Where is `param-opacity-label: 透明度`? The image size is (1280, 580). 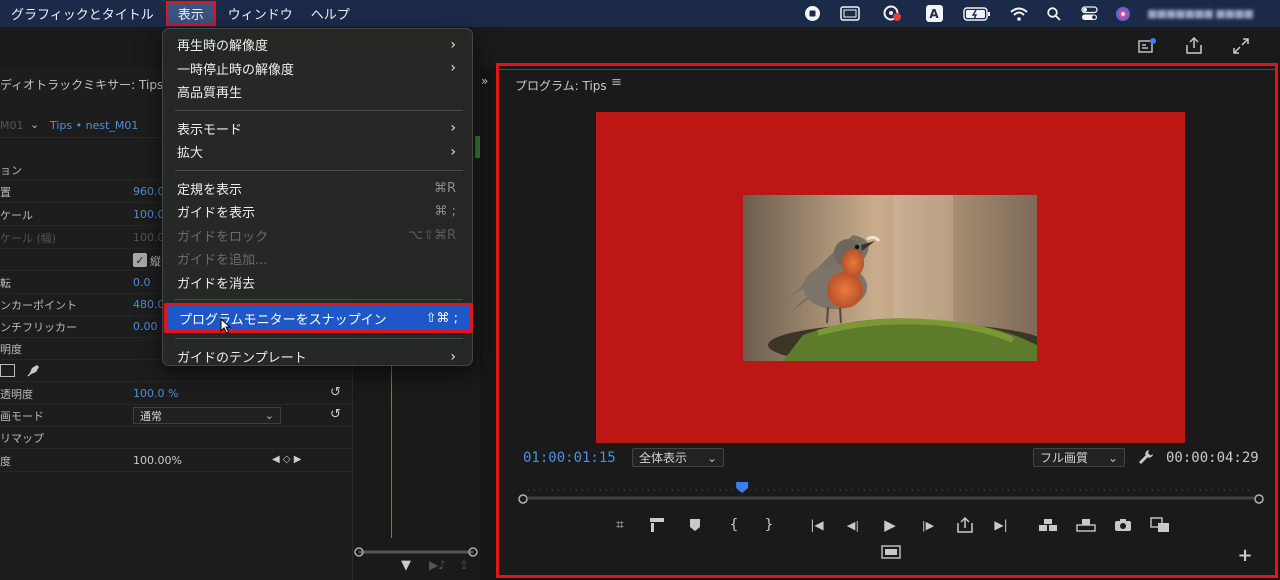 param-opacity-label: 透明度 is located at coordinates (16, 394).